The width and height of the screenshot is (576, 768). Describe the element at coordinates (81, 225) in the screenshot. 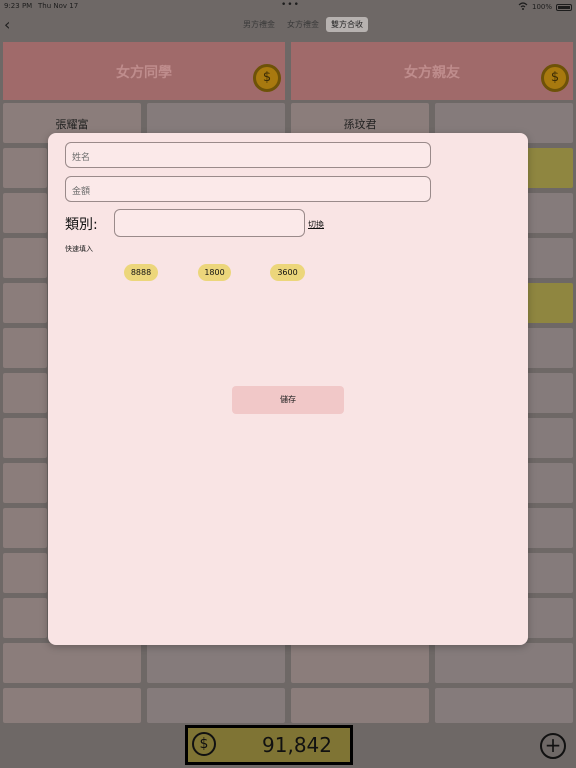

I see `category-label: 類別:` at that location.